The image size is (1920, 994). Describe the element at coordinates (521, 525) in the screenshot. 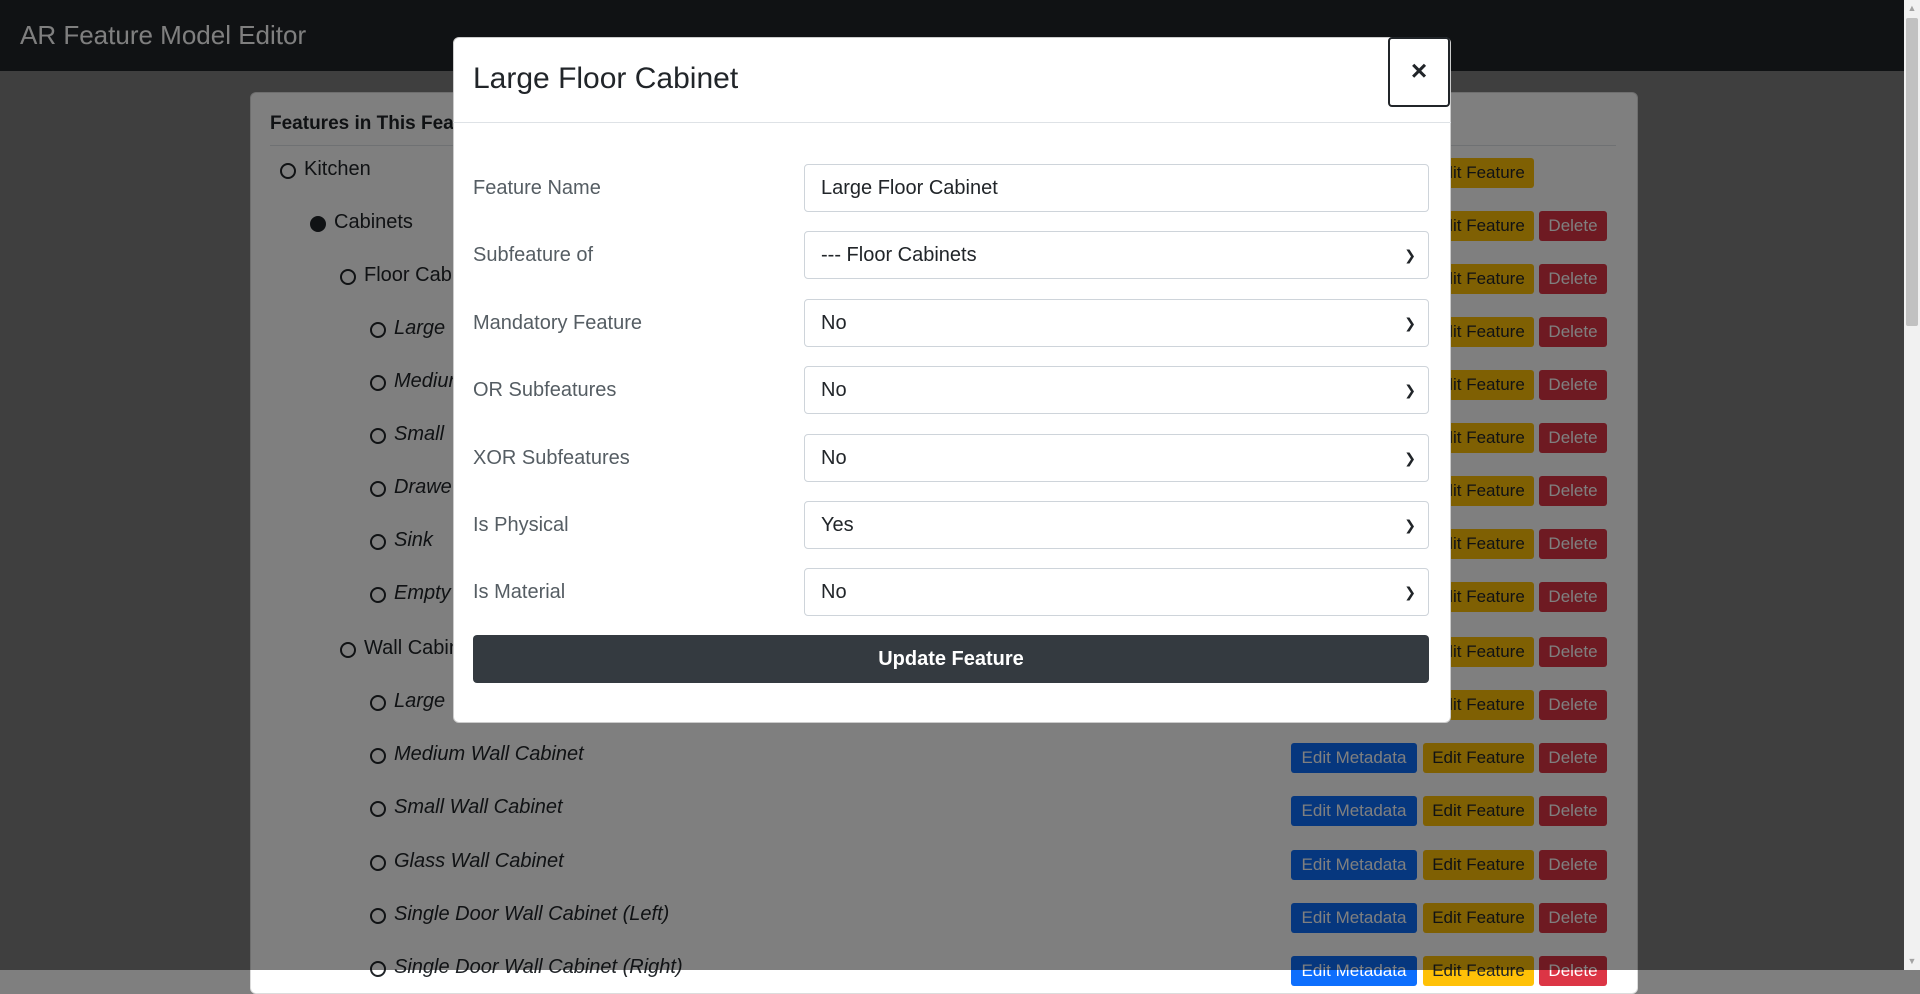

I see `is-physical-label: Is Physical` at that location.